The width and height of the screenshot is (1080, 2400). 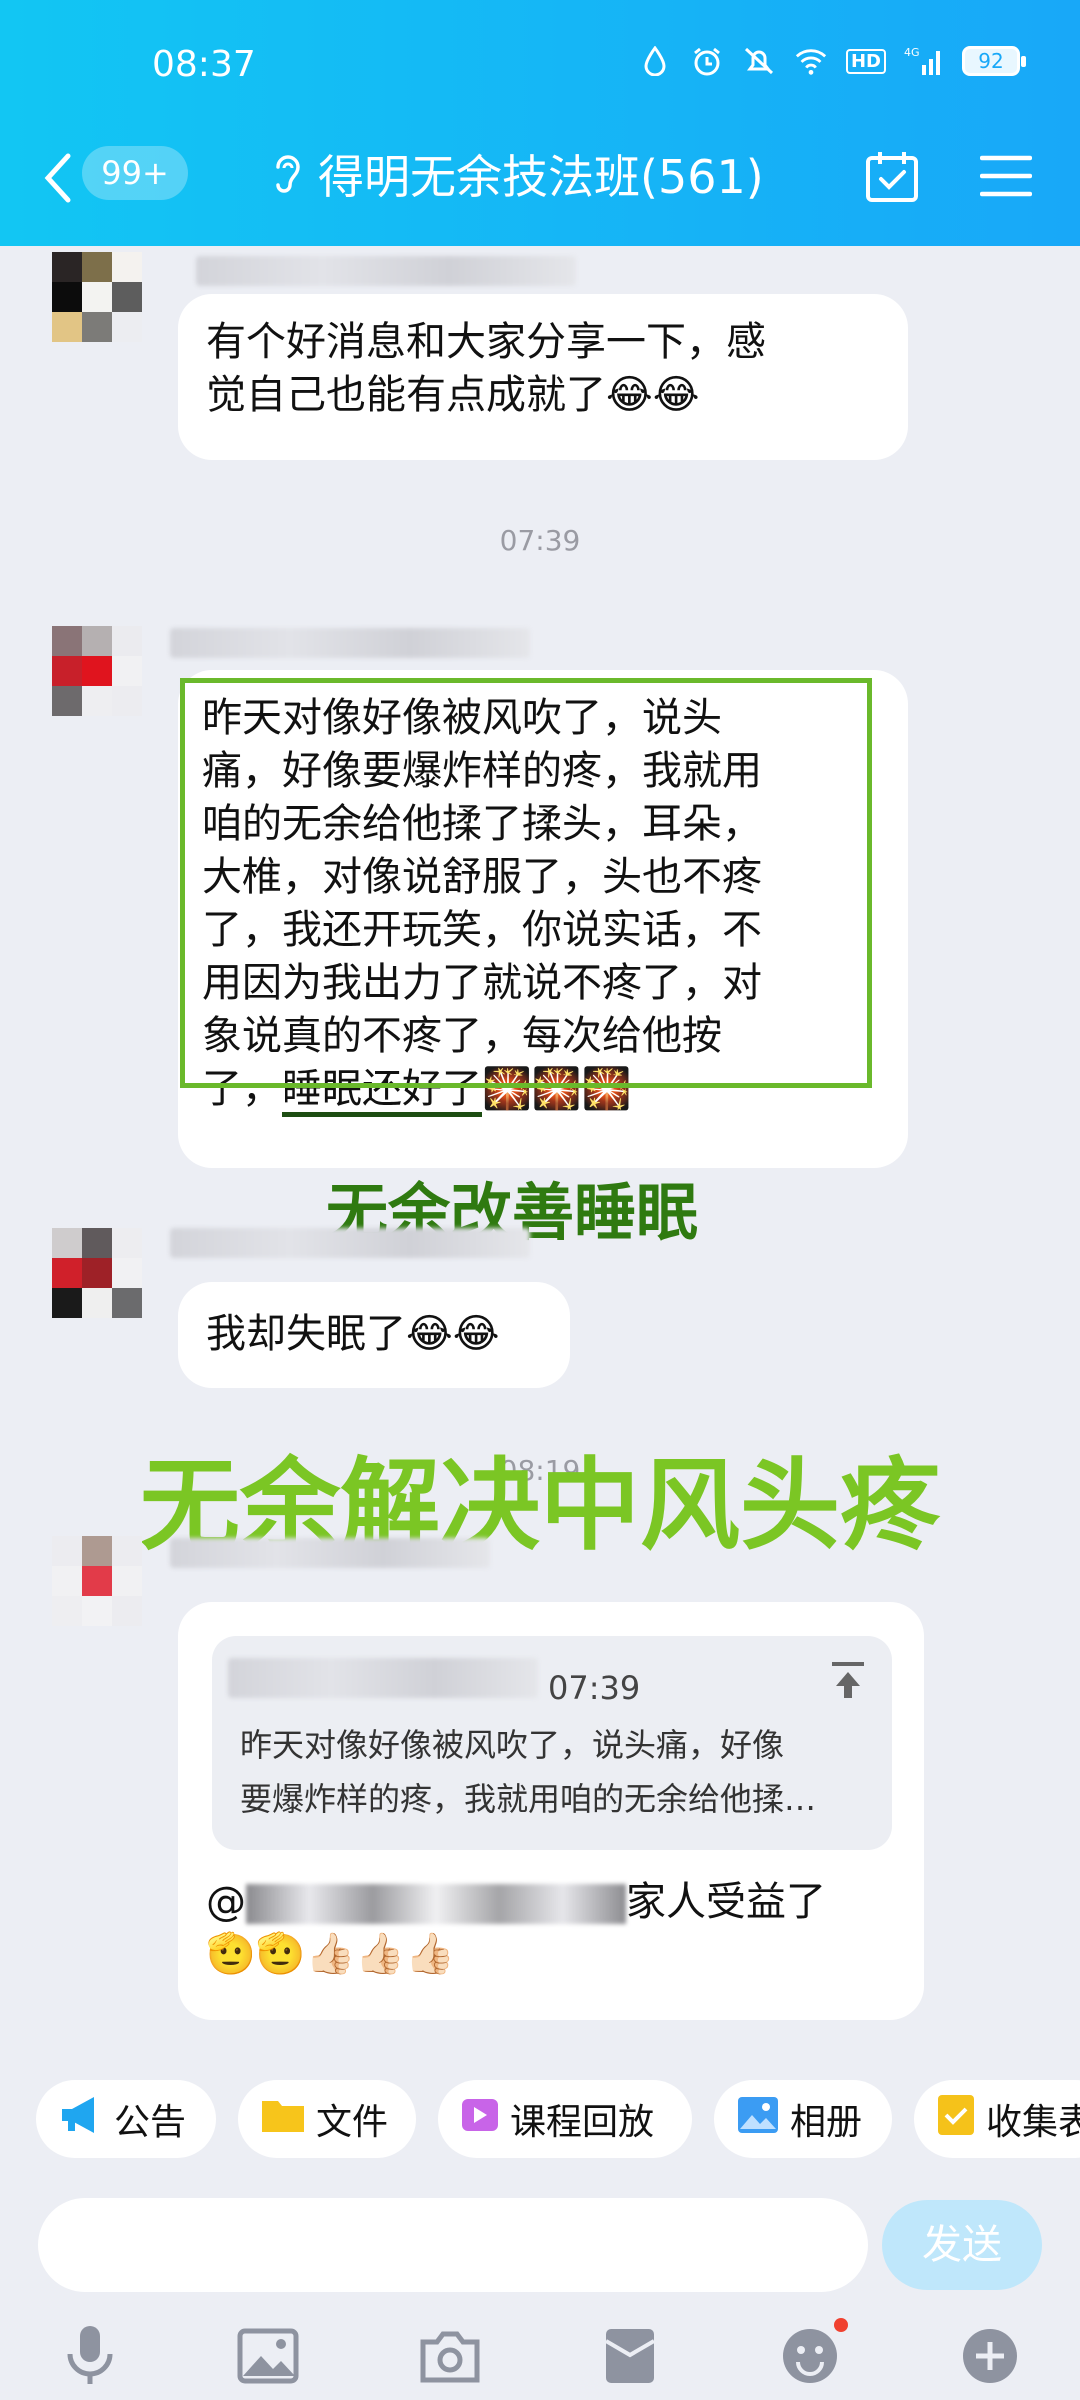 I want to click on hd-badge: HD, so click(x=865, y=61).